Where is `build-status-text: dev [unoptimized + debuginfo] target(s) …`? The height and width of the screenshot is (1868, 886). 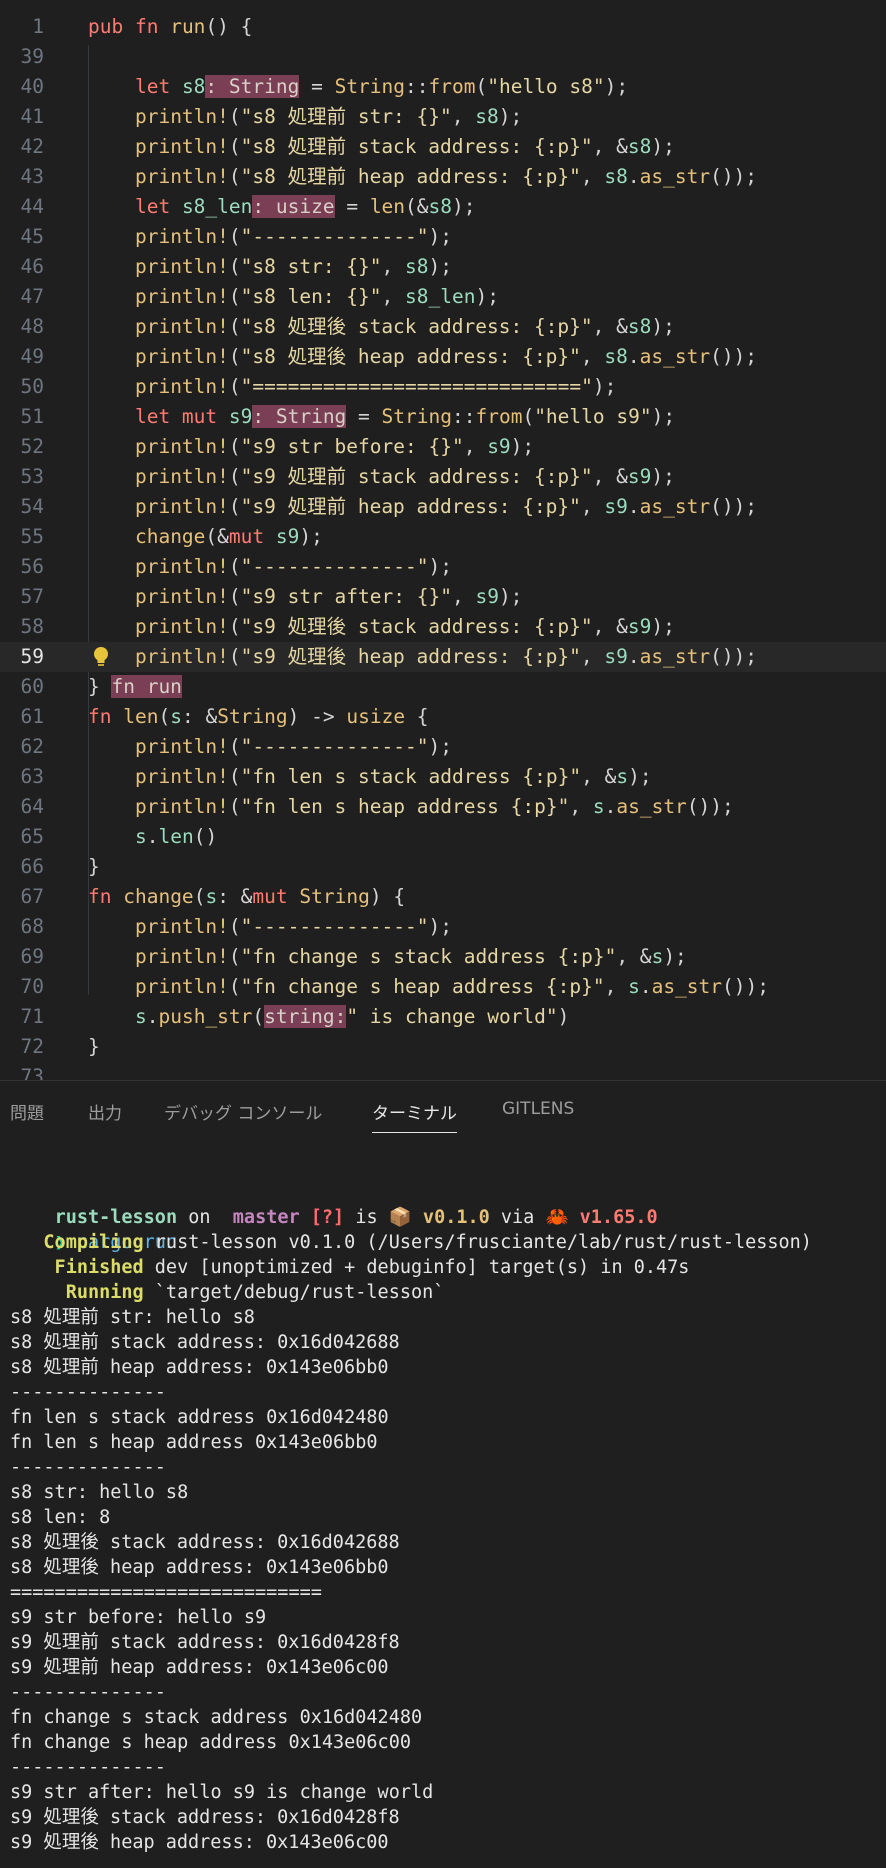
build-status-text: dev [unoptimized + debuginfo] target(s) … is located at coordinates (416, 1267).